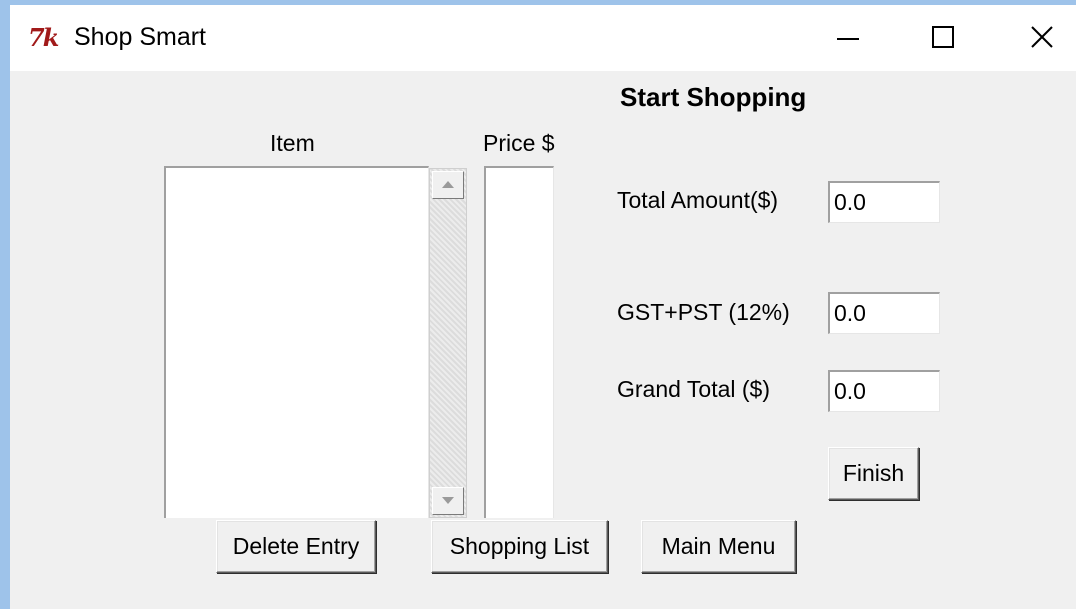 The height and width of the screenshot is (609, 1076). What do you see at coordinates (296, 342) in the screenshot?
I see `item-listbox` at bounding box center [296, 342].